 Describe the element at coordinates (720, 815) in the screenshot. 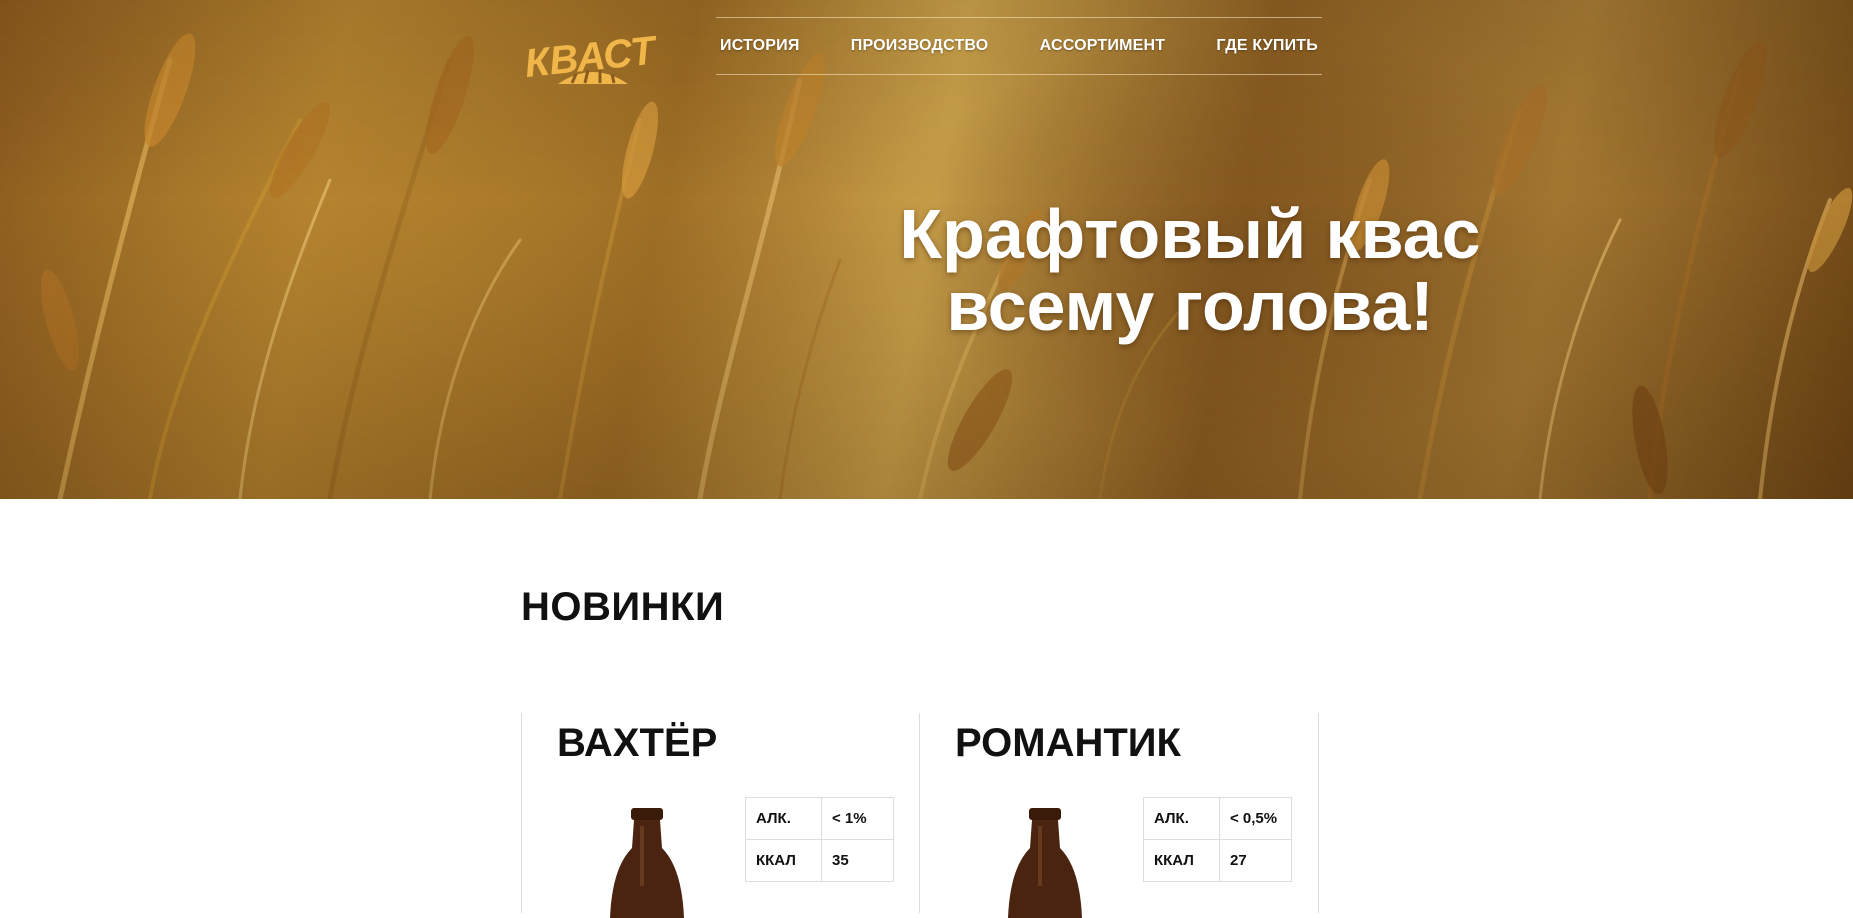

I see `product-card: ВАХТЁР АЛК. < 1% ККАЛ 35` at that location.